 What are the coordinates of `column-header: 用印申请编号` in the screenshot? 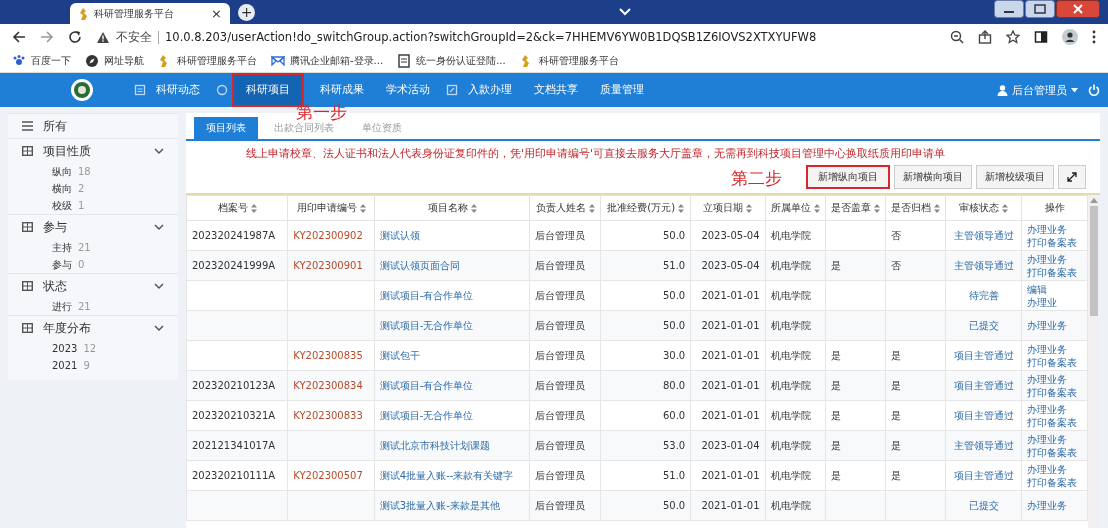 It's located at (331, 208).